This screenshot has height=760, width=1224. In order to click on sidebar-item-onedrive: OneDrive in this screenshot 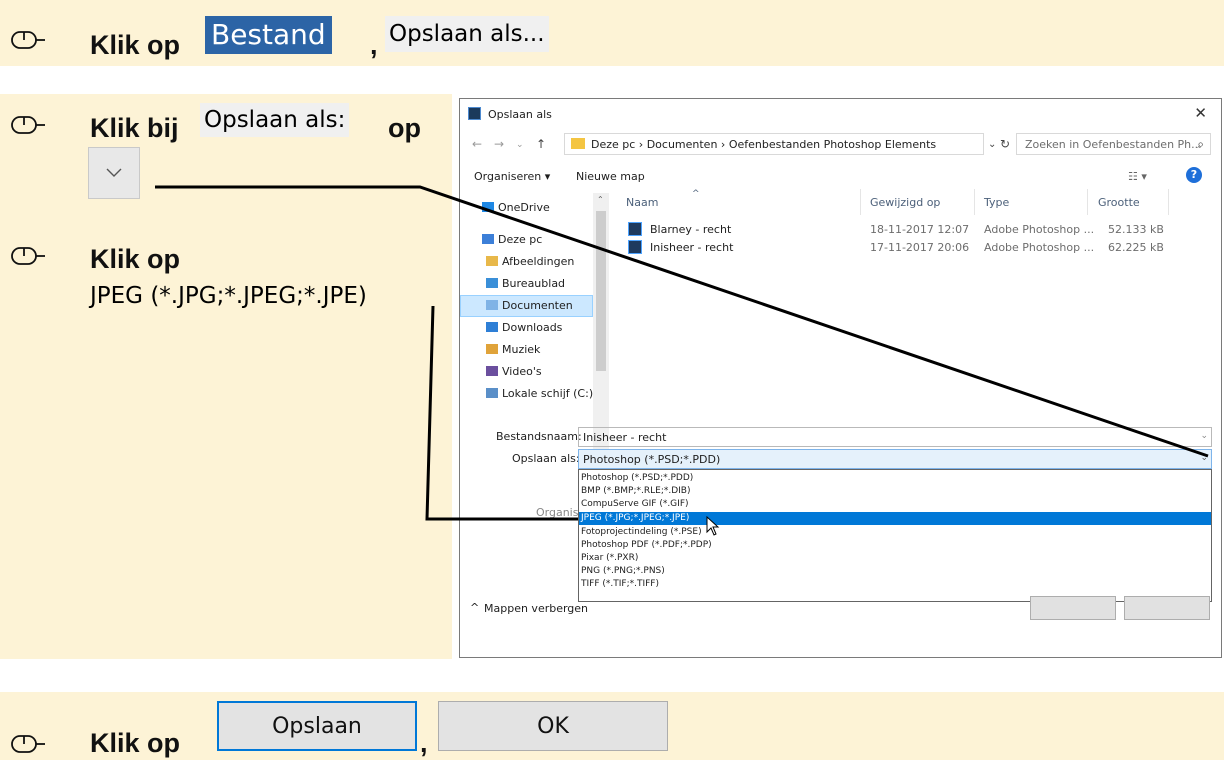, I will do `click(534, 208)`.